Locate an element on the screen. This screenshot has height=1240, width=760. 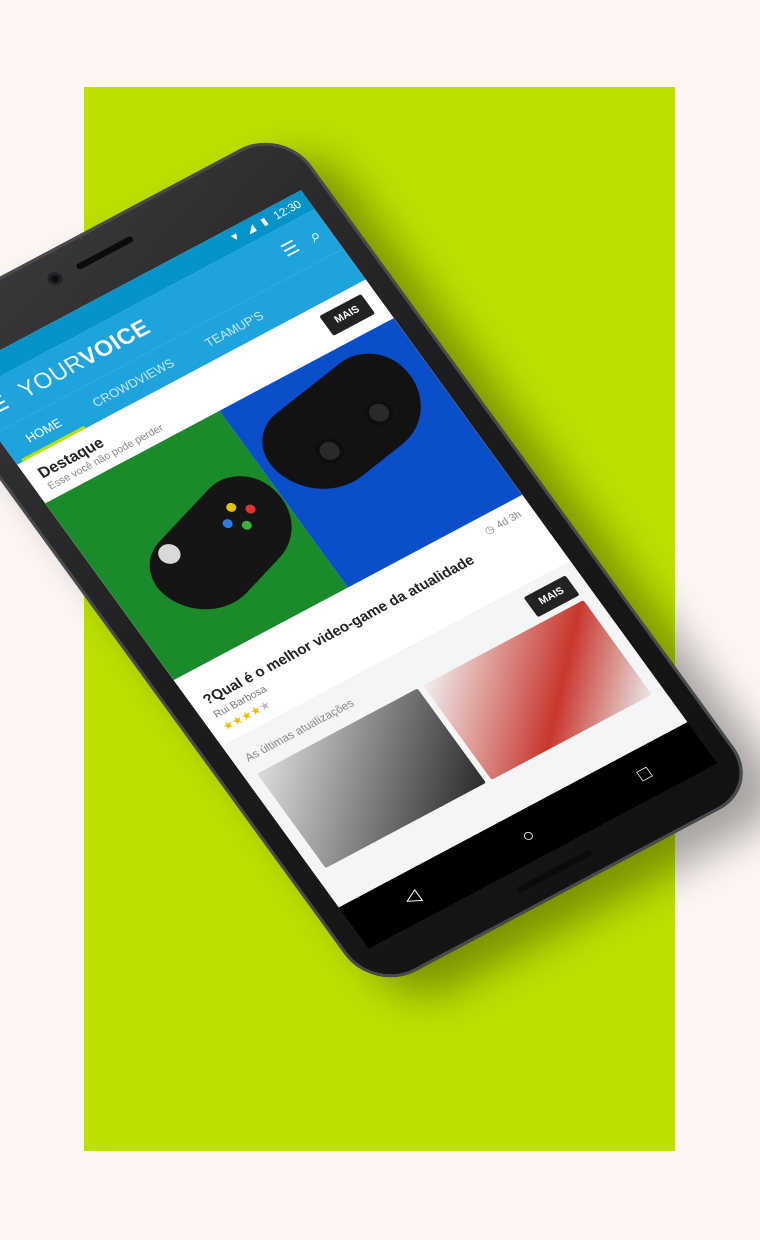
home-icon: ○ is located at coordinates (528, 836).